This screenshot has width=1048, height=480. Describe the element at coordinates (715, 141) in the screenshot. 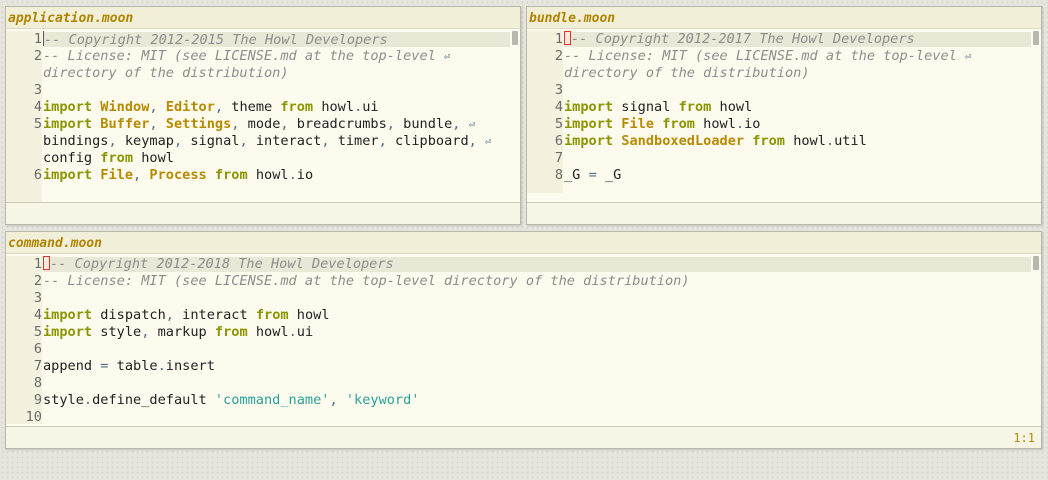

I see `code-text: import SandboxedLoader from howl.util` at that location.